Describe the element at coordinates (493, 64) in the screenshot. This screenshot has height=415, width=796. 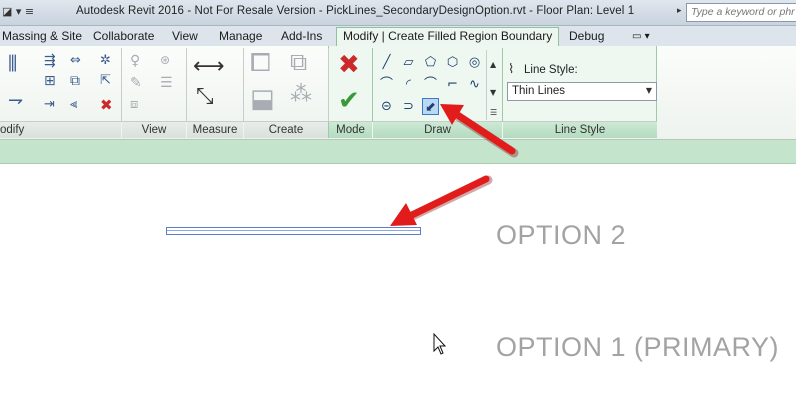
I see `scroll-up-icon: ▲` at that location.